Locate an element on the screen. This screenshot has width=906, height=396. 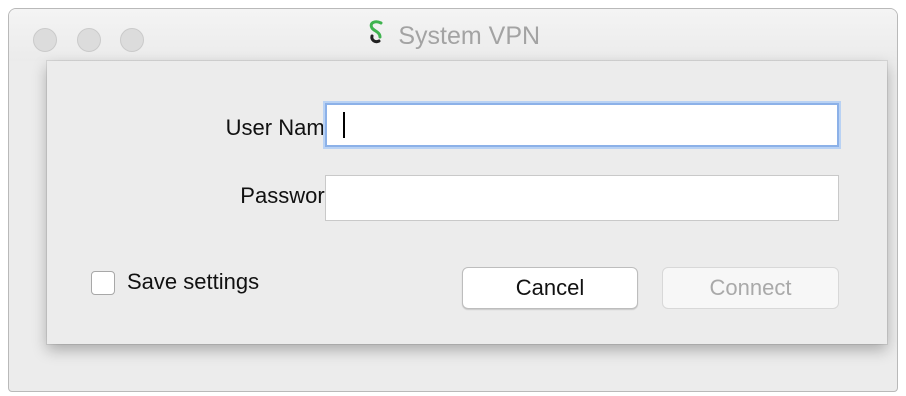
window-title-group: System VPN is located at coordinates (453, 35).